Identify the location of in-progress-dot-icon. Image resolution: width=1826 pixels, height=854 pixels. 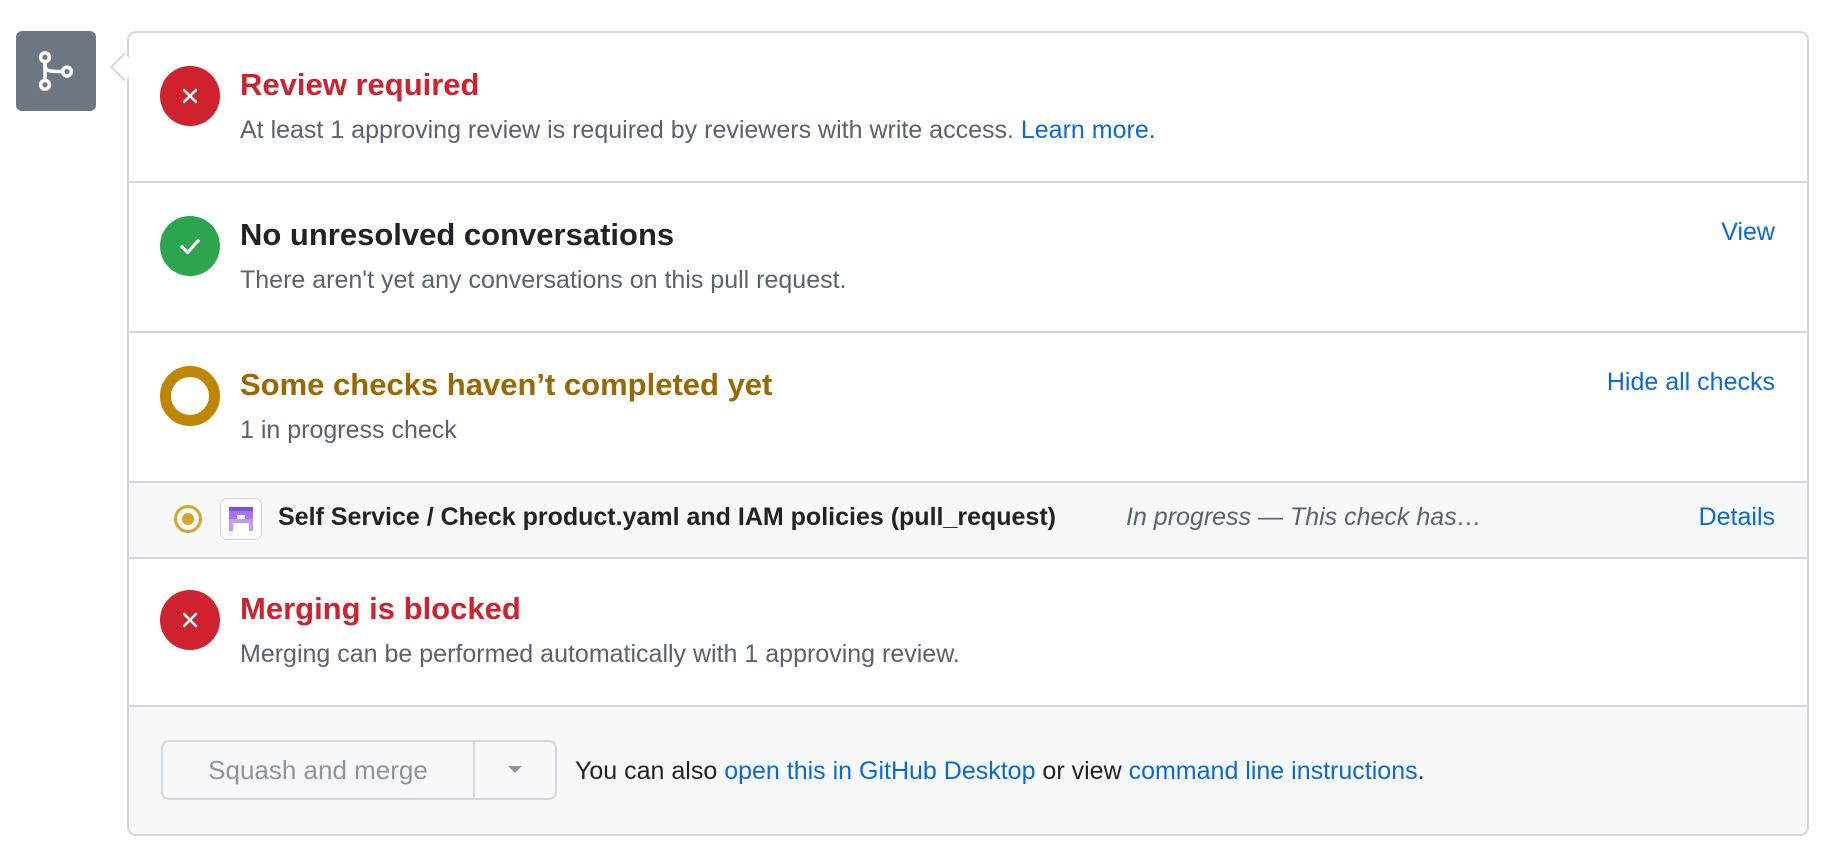
(188, 519).